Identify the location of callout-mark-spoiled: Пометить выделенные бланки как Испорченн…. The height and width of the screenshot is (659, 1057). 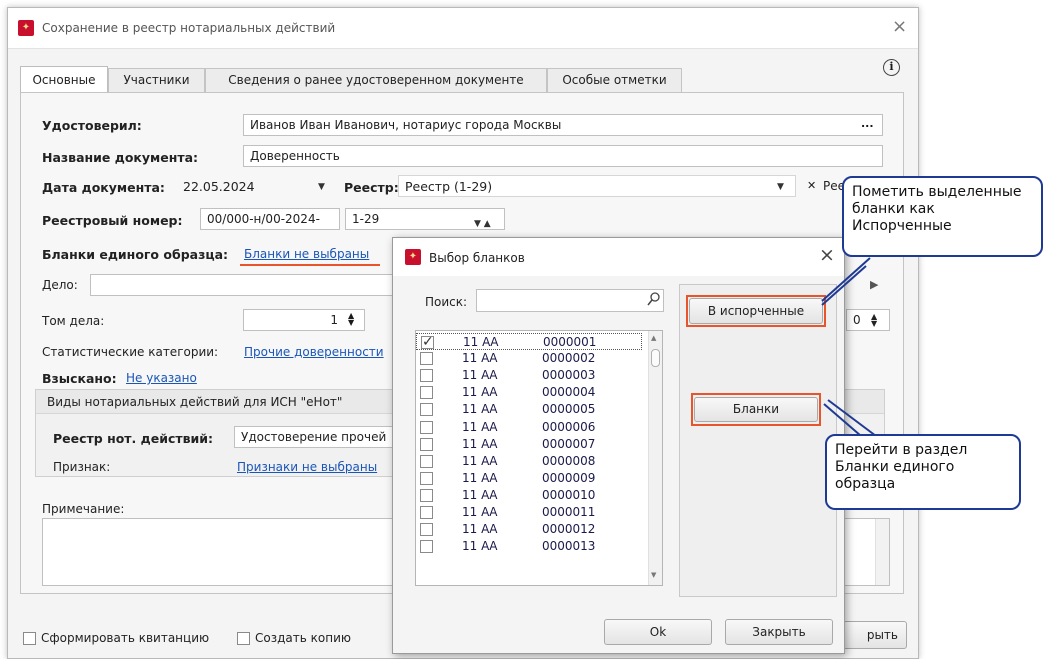
(942, 216).